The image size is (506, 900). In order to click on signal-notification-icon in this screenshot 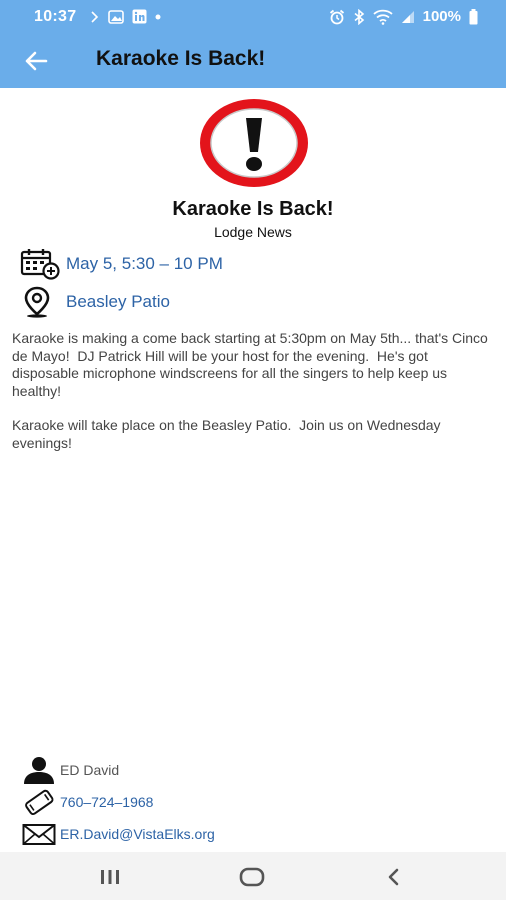, I will do `click(95, 16)`.